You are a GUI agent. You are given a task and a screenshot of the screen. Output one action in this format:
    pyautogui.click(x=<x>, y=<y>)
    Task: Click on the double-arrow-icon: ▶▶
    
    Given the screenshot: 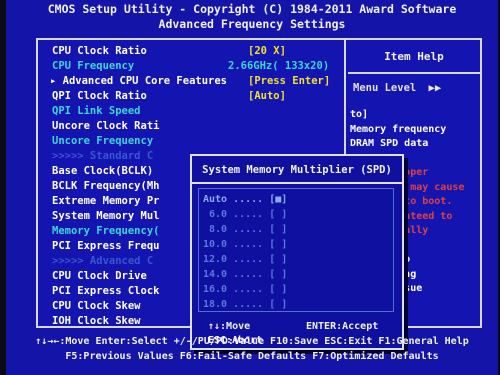 What is the action you would take?
    pyautogui.click(x=435, y=88)
    